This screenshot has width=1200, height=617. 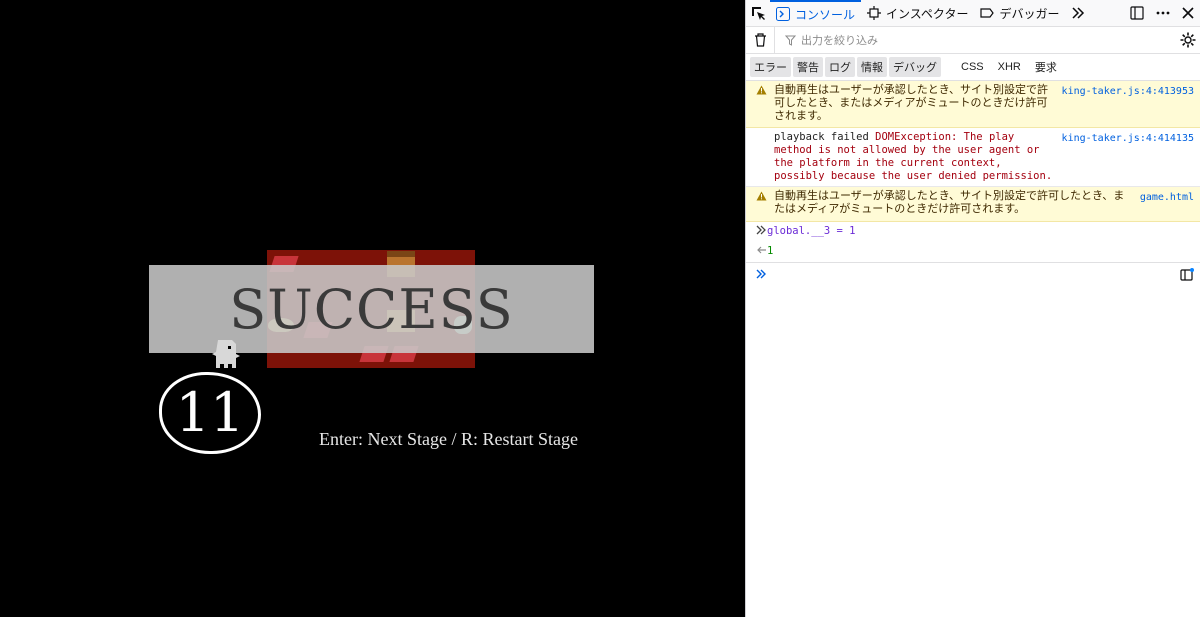 What do you see at coordinates (825, 14) in the screenshot?
I see `tab-console-label: コンソール` at bounding box center [825, 14].